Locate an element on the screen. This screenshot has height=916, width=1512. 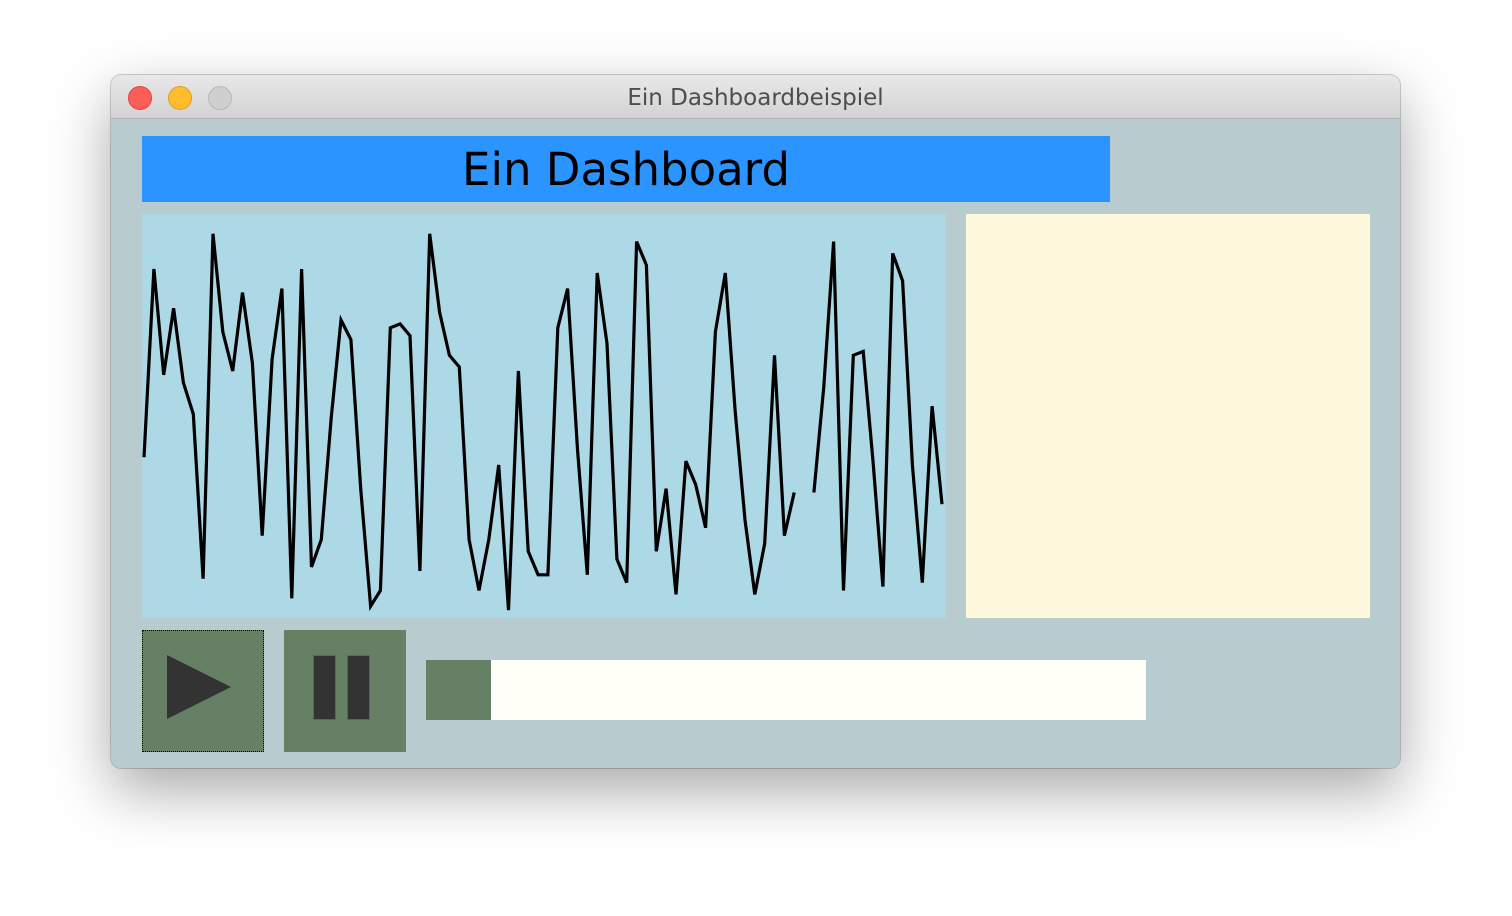
dashboard-title: Ein Dashboard is located at coordinates (626, 169).